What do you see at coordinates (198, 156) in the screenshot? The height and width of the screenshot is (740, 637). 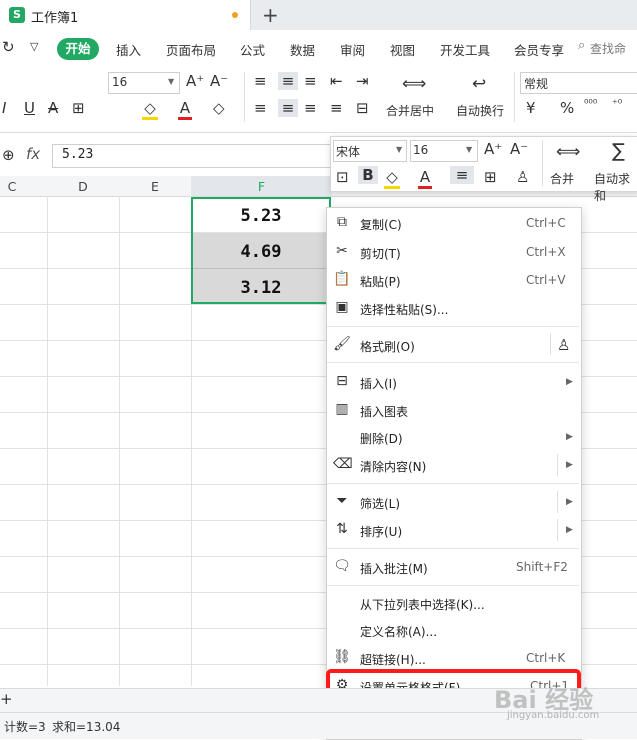 I see `formula-input` at bounding box center [198, 156].